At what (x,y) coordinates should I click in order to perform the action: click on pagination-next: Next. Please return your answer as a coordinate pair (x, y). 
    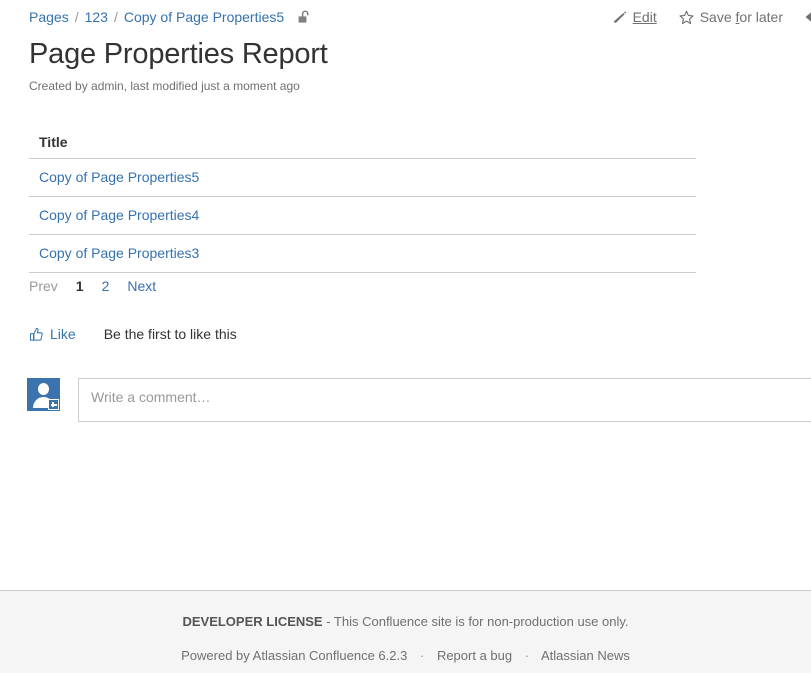
    Looking at the image, I should click on (141, 286).